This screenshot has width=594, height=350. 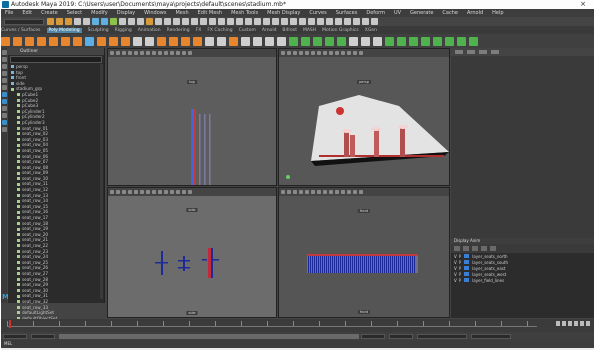 I want to click on selected-handle, so click(x=340, y=111).